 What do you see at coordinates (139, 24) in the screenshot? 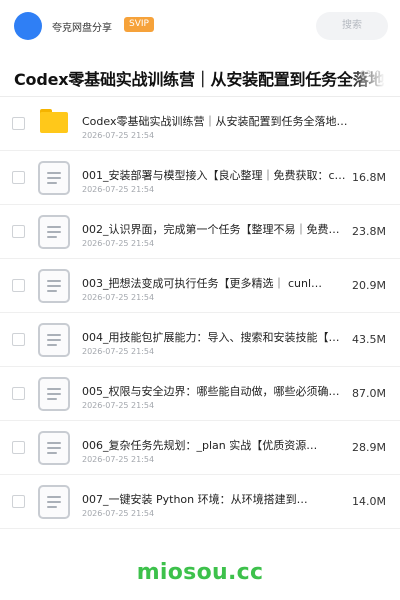
I see `svip-badge: SVIP` at bounding box center [139, 24].